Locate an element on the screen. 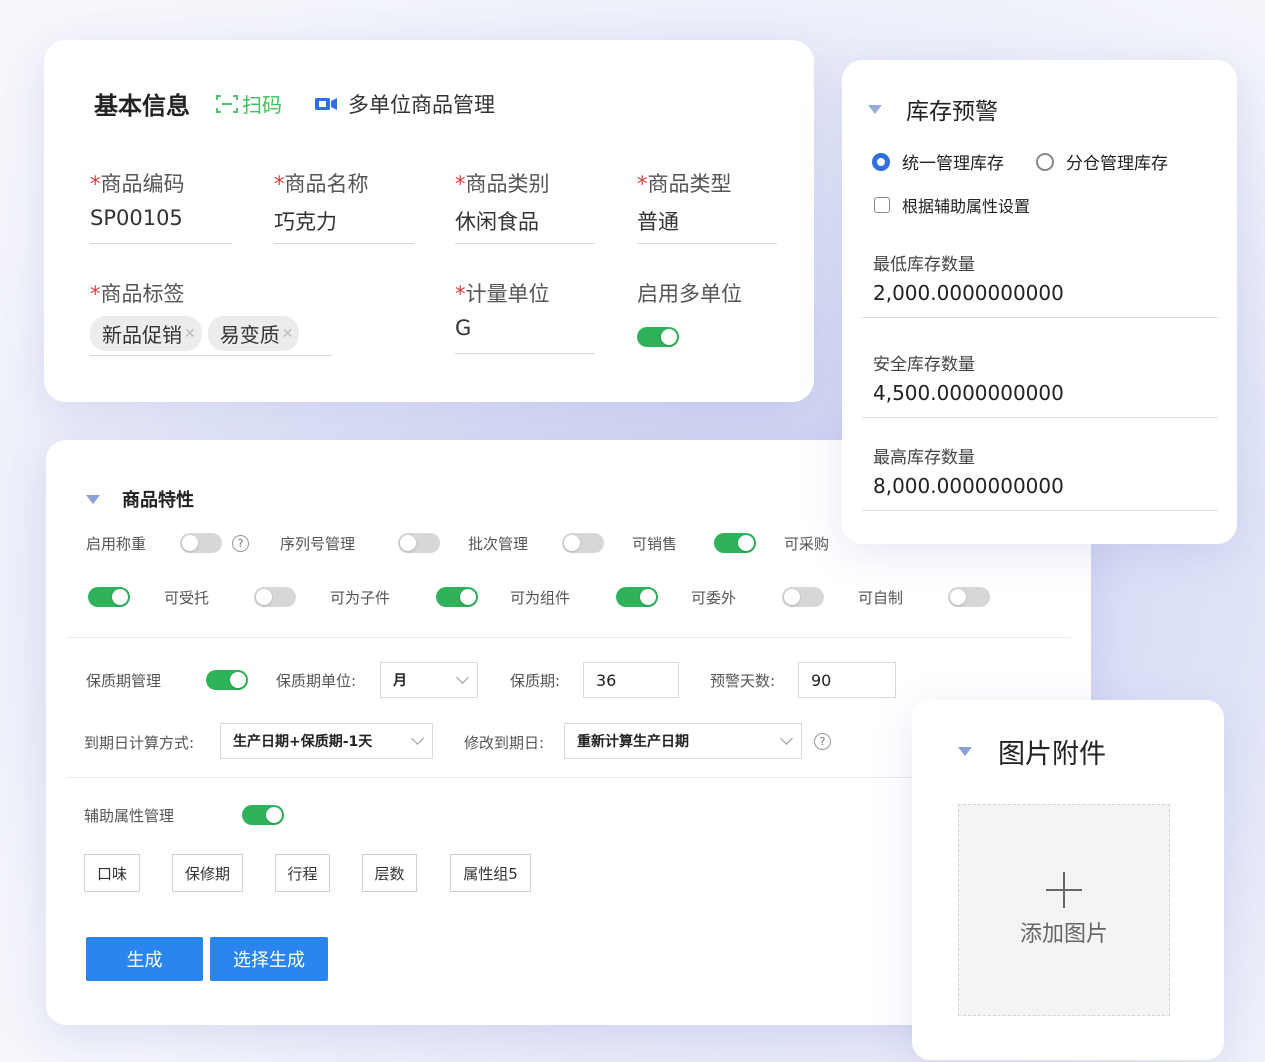  sellable-toggle is located at coordinates (735, 543).